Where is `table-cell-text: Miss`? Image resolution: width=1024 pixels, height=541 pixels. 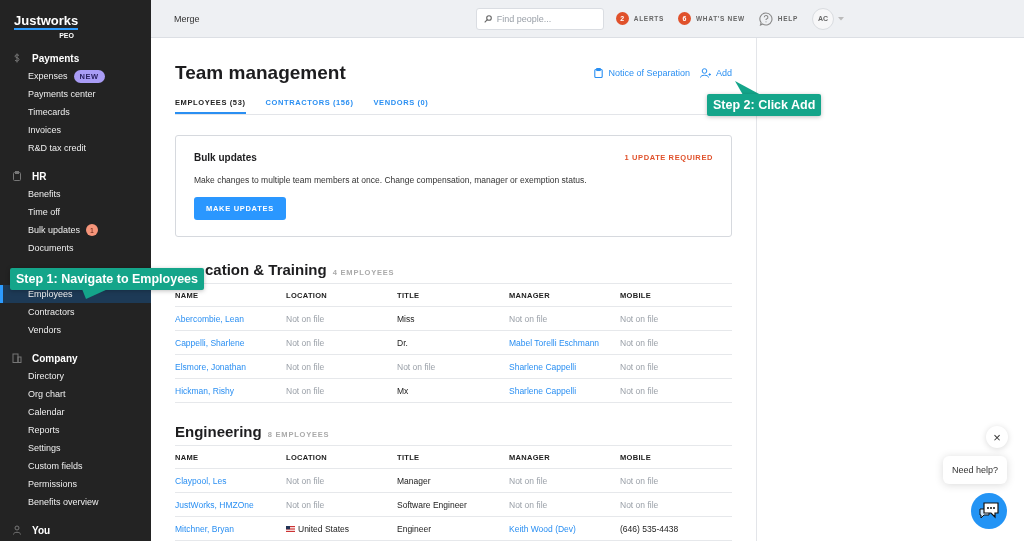
table-cell-text: Miss is located at coordinates (406, 318).